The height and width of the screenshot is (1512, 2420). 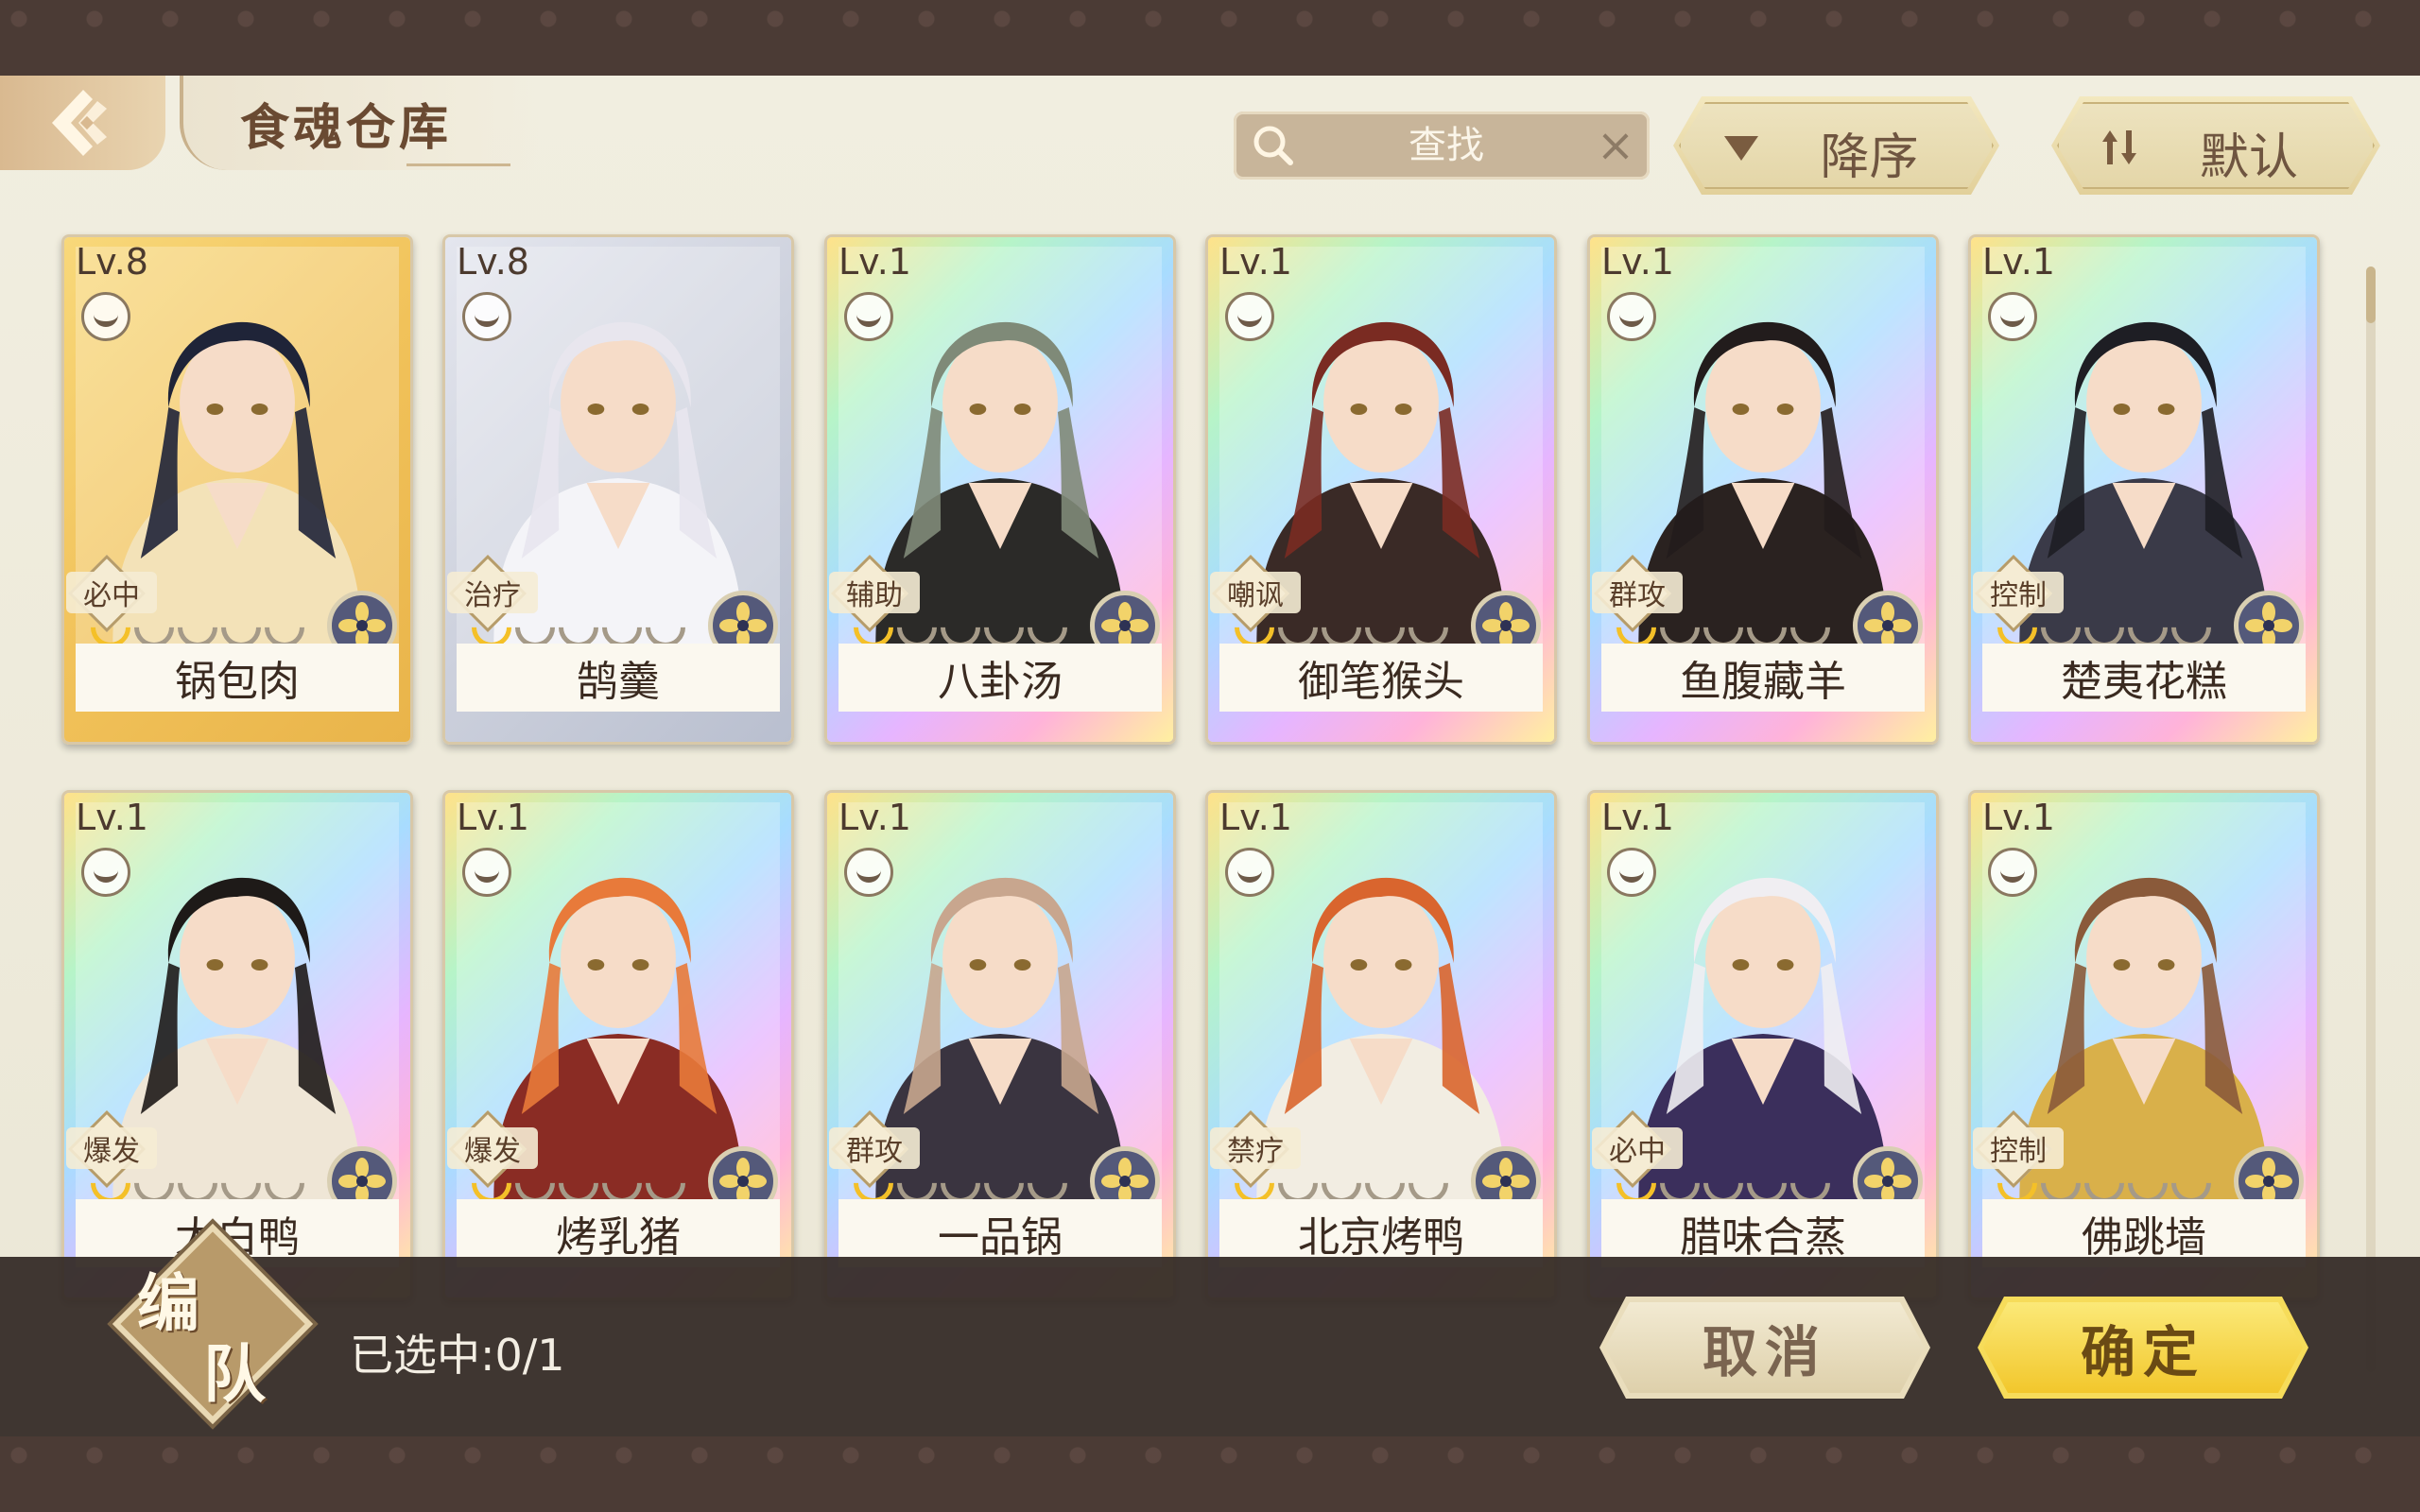 What do you see at coordinates (2371, 294) in the screenshot?
I see `scrollbar-thumb` at bounding box center [2371, 294].